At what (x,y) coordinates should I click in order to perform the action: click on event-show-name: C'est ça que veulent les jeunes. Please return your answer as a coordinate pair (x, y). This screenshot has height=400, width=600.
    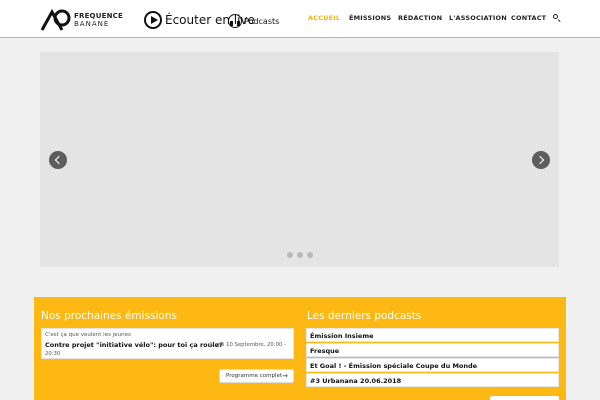
    Looking at the image, I should click on (88, 335).